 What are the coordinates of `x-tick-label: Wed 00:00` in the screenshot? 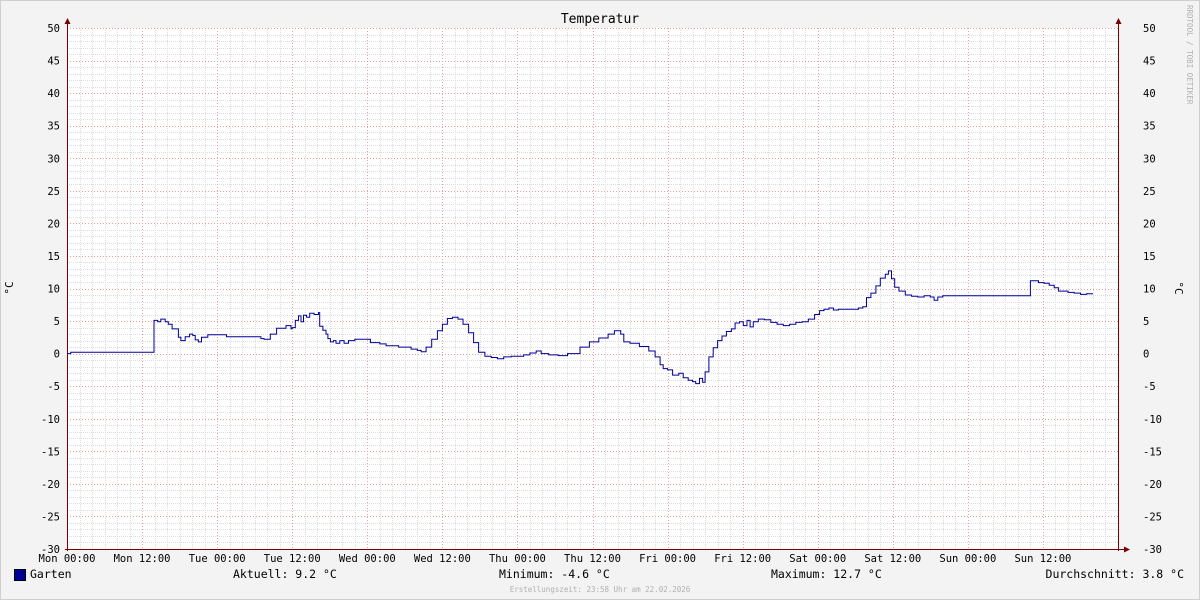 It's located at (367, 559).